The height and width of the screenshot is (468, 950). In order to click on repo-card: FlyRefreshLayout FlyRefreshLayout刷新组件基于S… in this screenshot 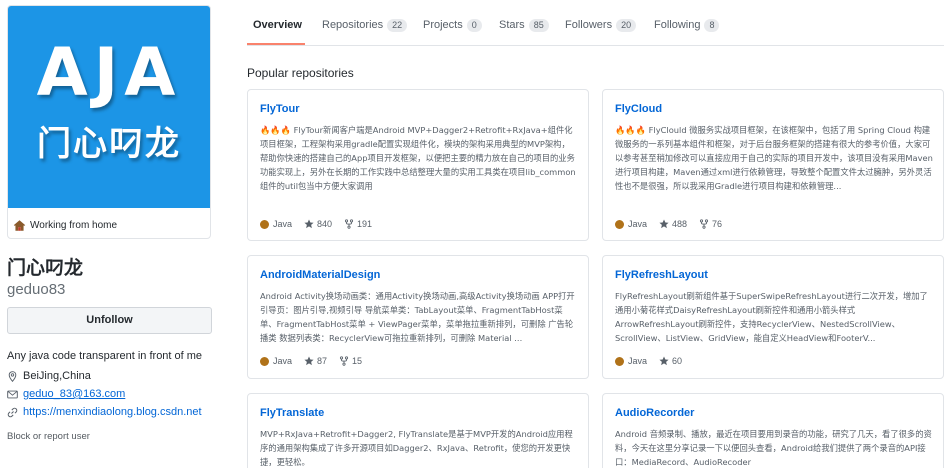, I will do `click(773, 317)`.